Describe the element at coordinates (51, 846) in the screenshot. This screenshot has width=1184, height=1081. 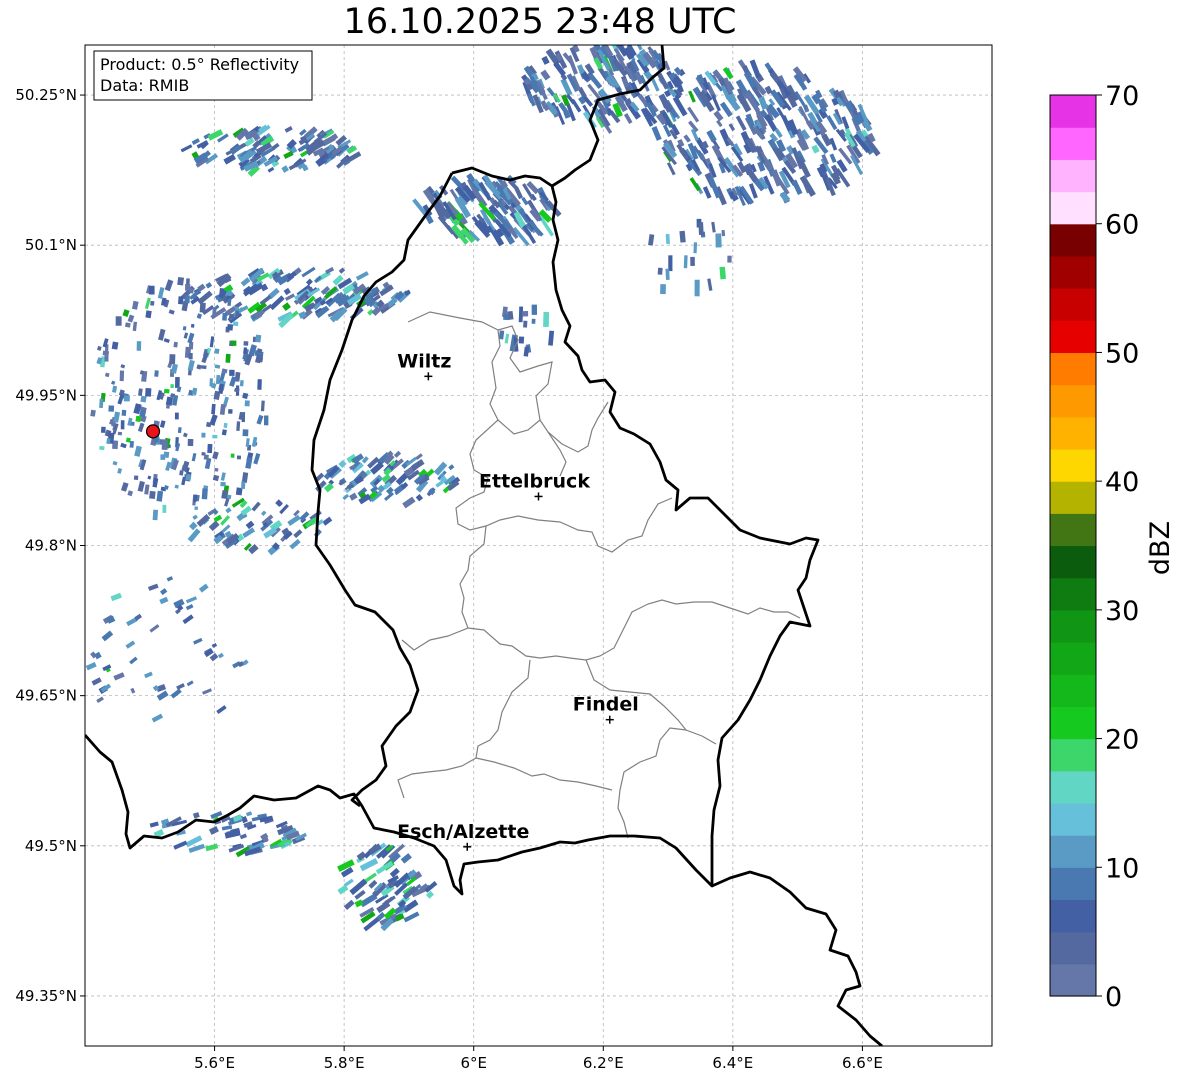
I see `y-tick-label: 49.5°N` at that location.